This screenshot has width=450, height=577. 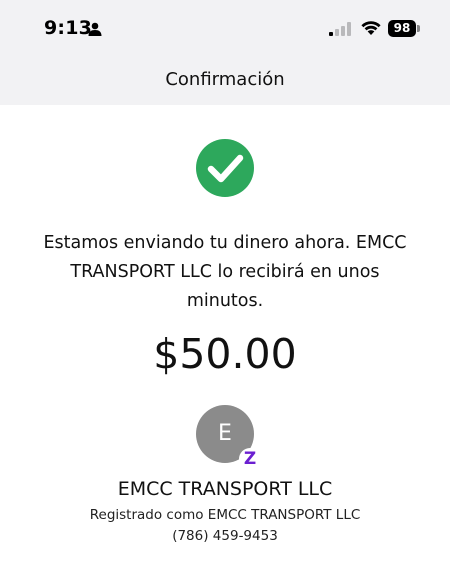 I want to click on battery-tip, so click(x=418, y=28).